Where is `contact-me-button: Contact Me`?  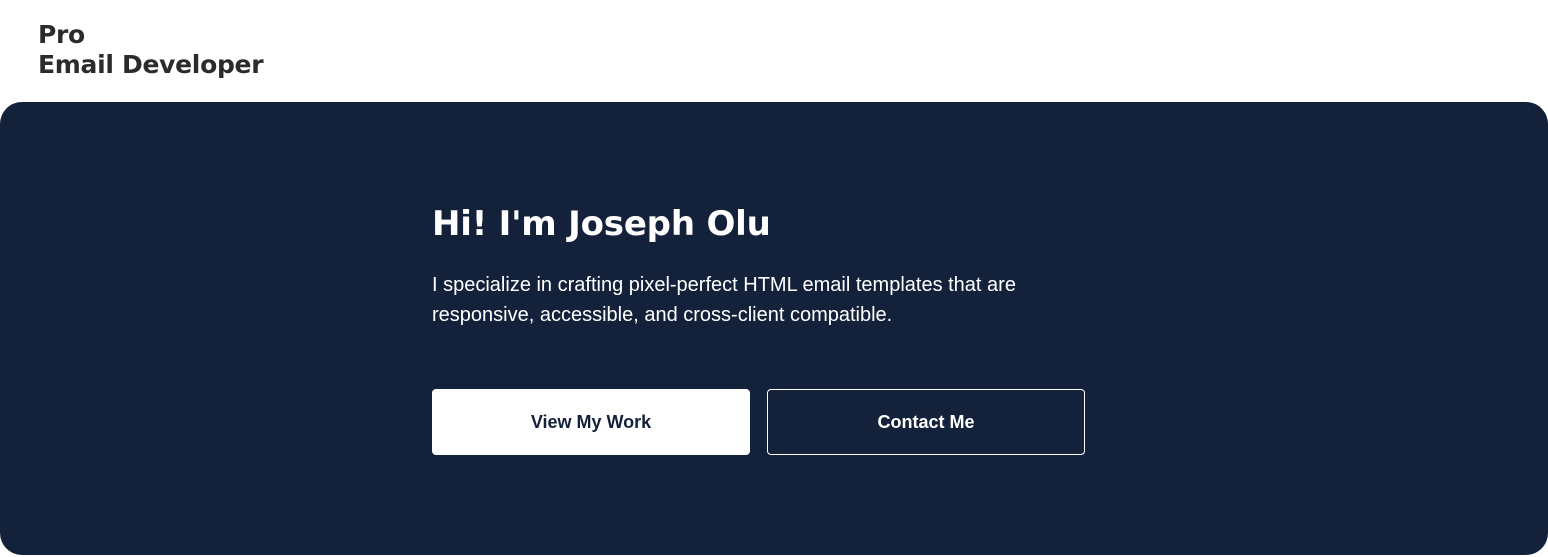 contact-me-button: Contact Me is located at coordinates (926, 422).